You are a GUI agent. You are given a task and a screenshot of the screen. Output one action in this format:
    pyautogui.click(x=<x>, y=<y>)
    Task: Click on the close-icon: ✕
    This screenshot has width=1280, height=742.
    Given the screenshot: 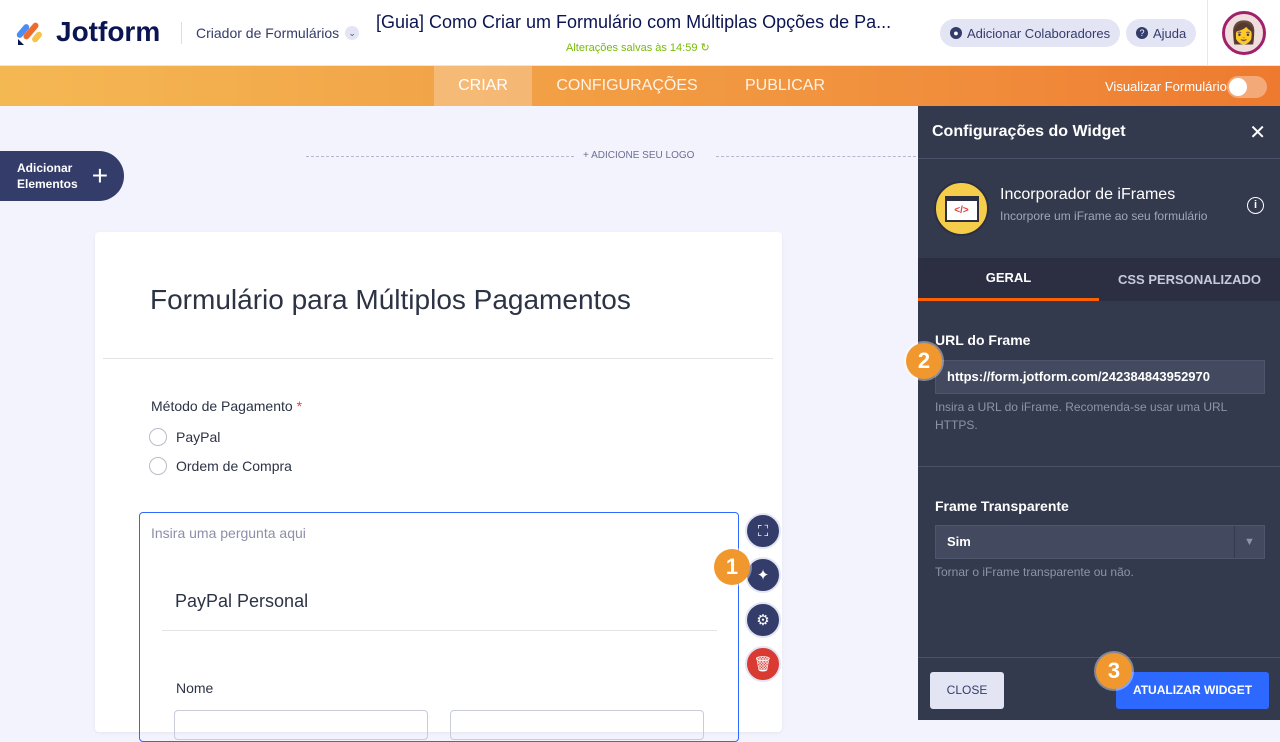 What is the action you would take?
    pyautogui.click(x=1257, y=132)
    